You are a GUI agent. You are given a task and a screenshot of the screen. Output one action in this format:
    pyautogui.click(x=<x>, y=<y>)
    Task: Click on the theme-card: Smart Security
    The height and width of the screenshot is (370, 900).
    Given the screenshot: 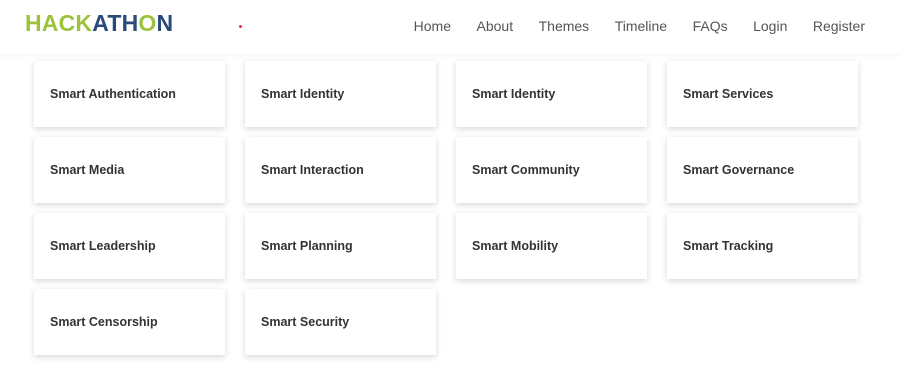 What is the action you would take?
    pyautogui.click(x=340, y=322)
    